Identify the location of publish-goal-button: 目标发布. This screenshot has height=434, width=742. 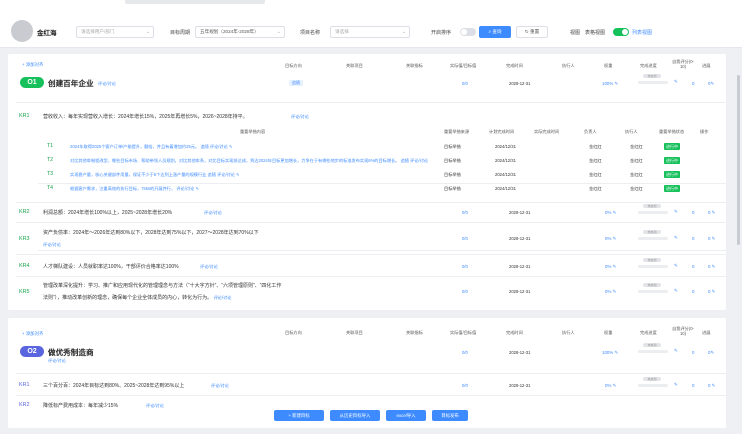
(450, 415).